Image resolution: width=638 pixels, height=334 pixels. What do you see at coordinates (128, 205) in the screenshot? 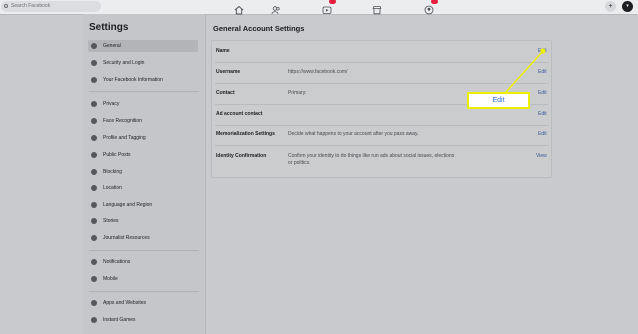
I see `sidebar-item-label: Language and Region` at bounding box center [128, 205].